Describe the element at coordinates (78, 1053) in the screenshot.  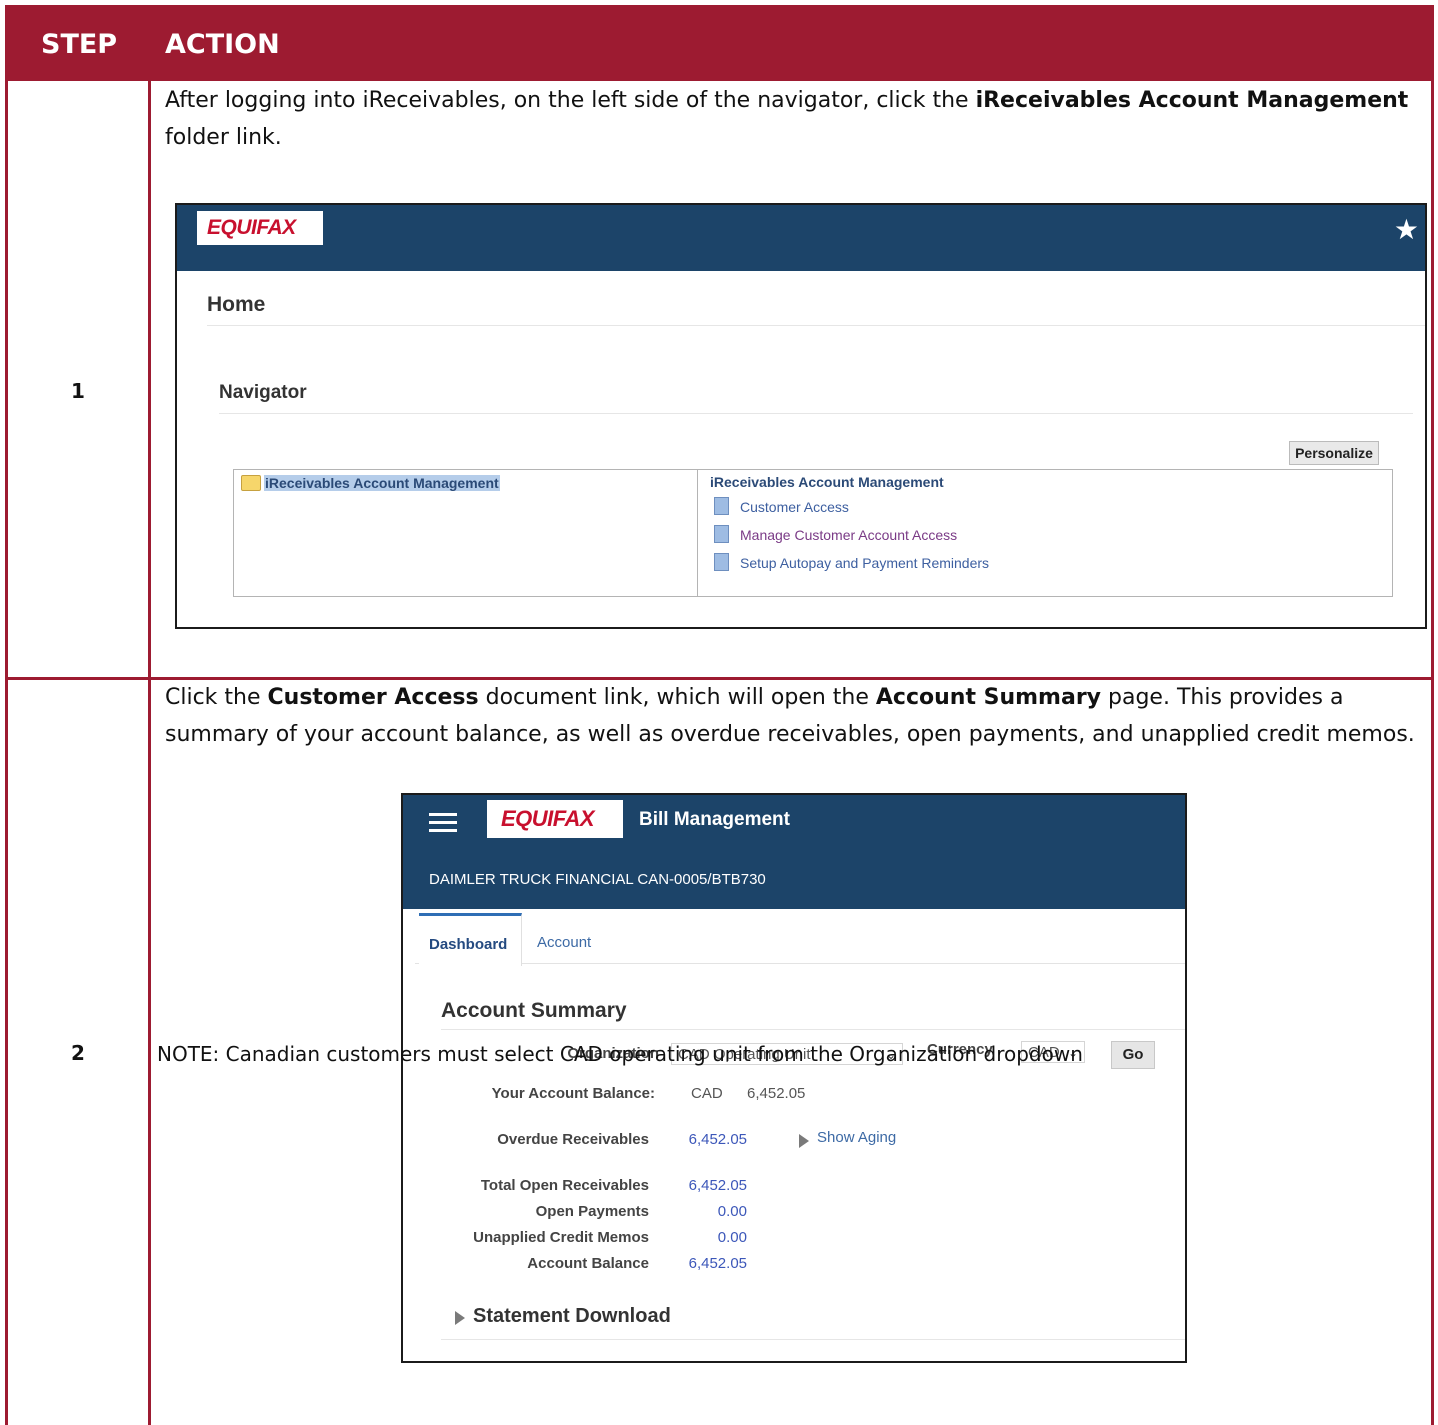
I see `step-number: 2` at that location.